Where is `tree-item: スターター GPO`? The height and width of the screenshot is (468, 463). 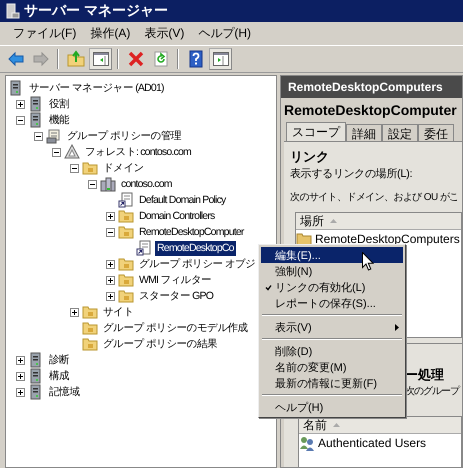
tree-item: スターター GPO is located at coordinates (176, 296).